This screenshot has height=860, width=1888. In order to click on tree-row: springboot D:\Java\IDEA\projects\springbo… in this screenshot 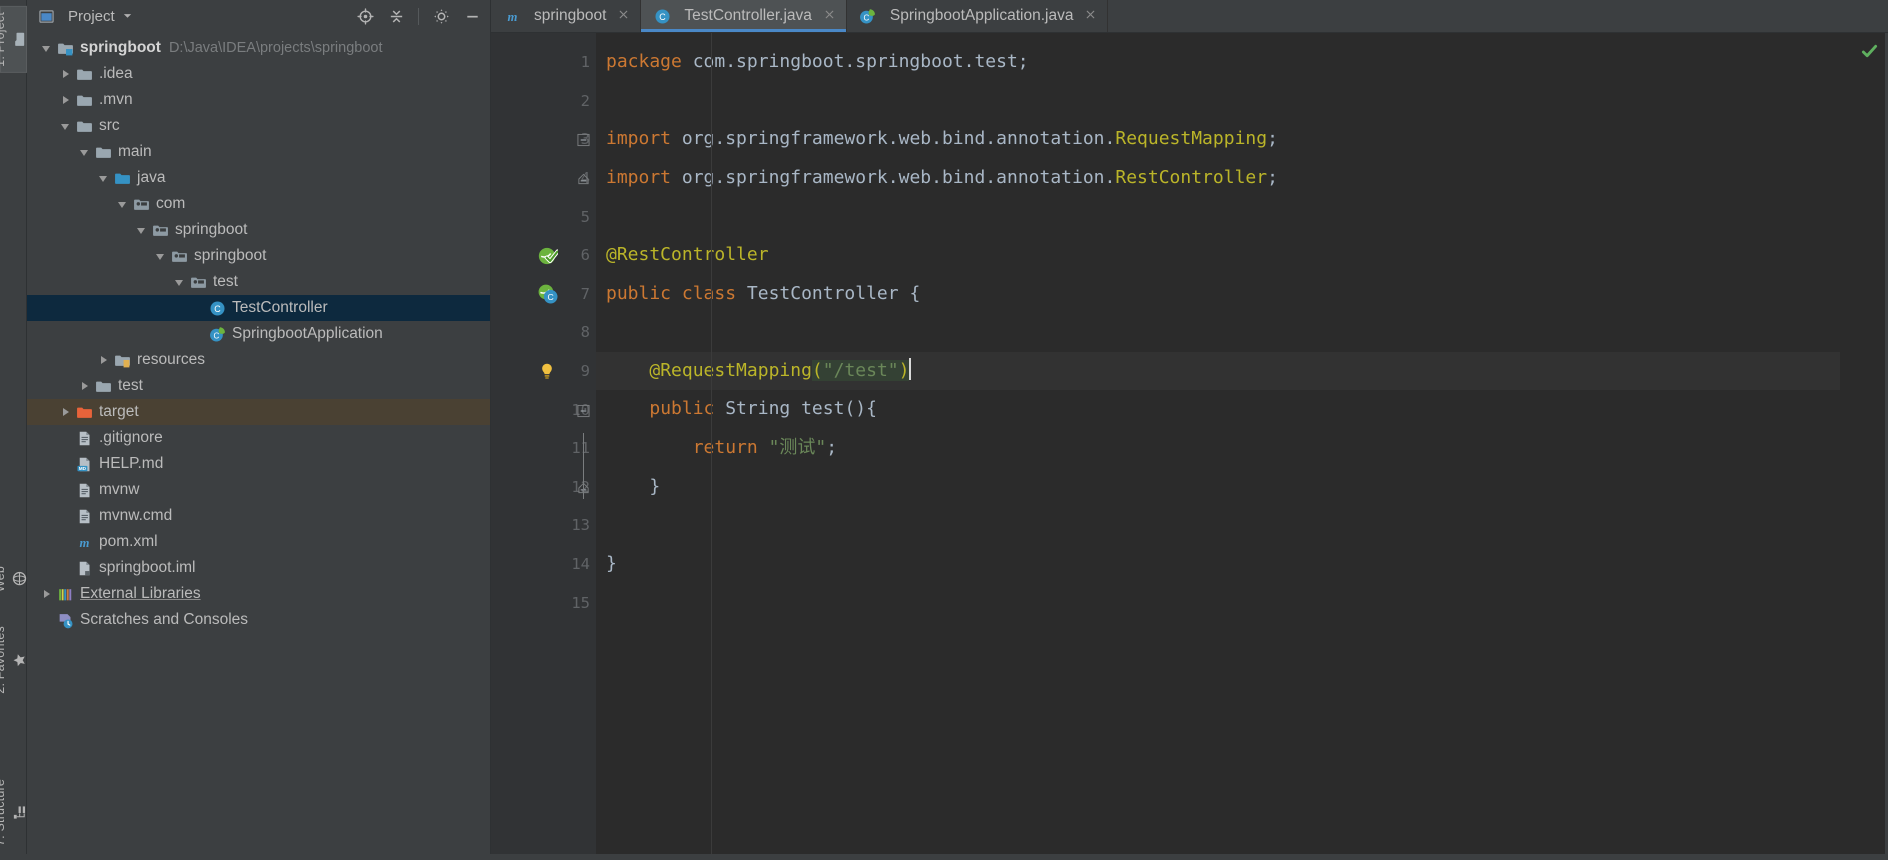, I will do `click(258, 48)`.